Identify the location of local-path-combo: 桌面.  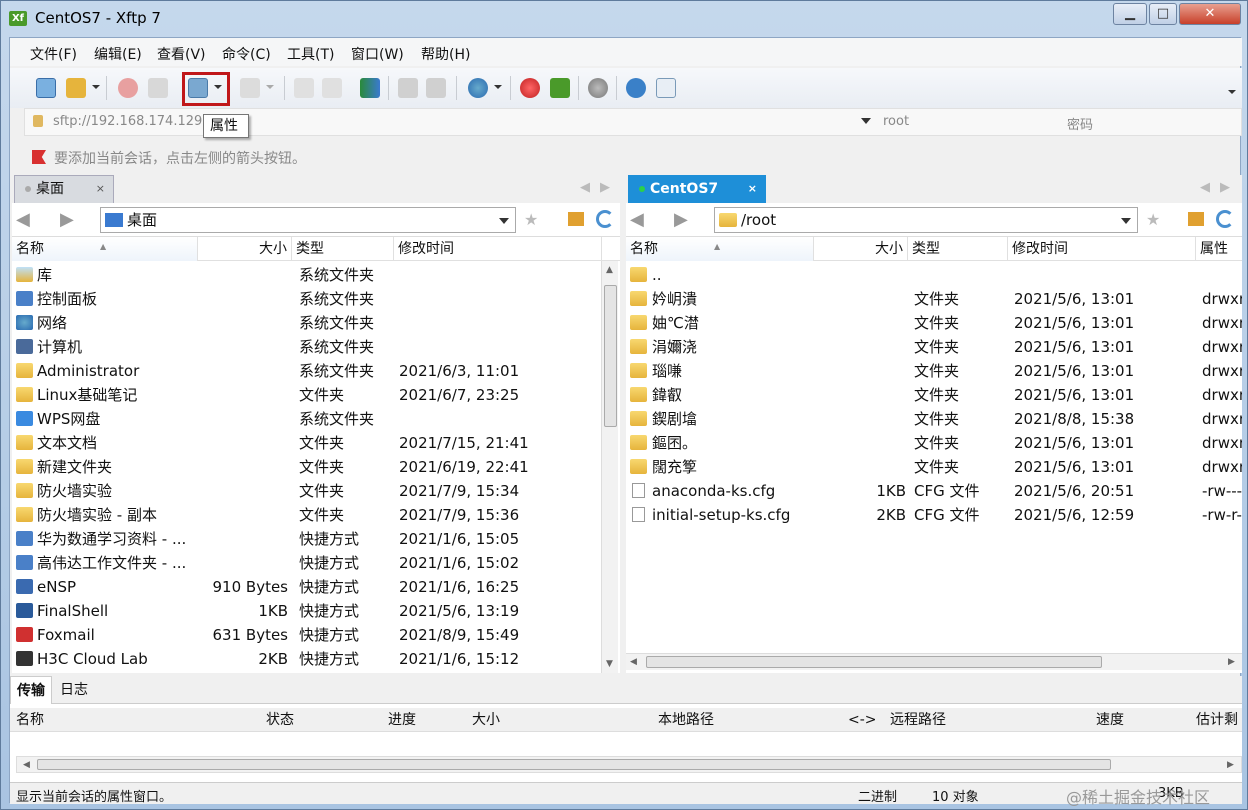
(308, 220).